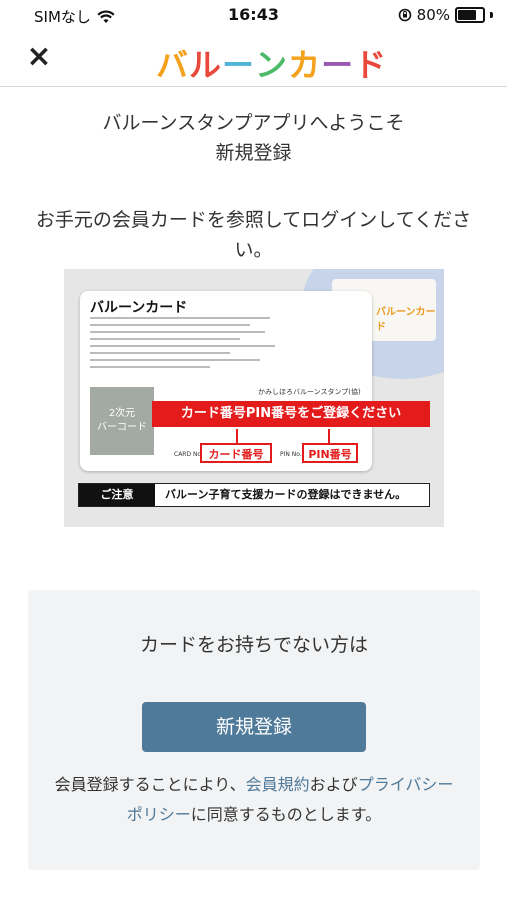  What do you see at coordinates (253, 153) in the screenshot?
I see `welcome-line-2: 新規登録` at bounding box center [253, 153].